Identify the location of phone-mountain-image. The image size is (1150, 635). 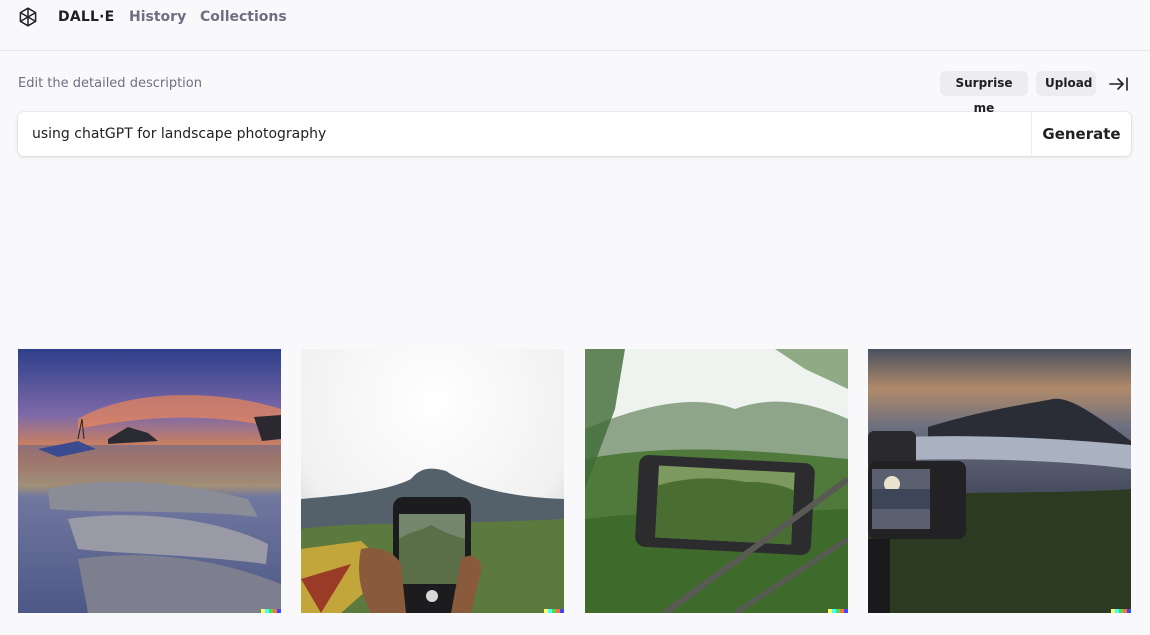
(432, 481).